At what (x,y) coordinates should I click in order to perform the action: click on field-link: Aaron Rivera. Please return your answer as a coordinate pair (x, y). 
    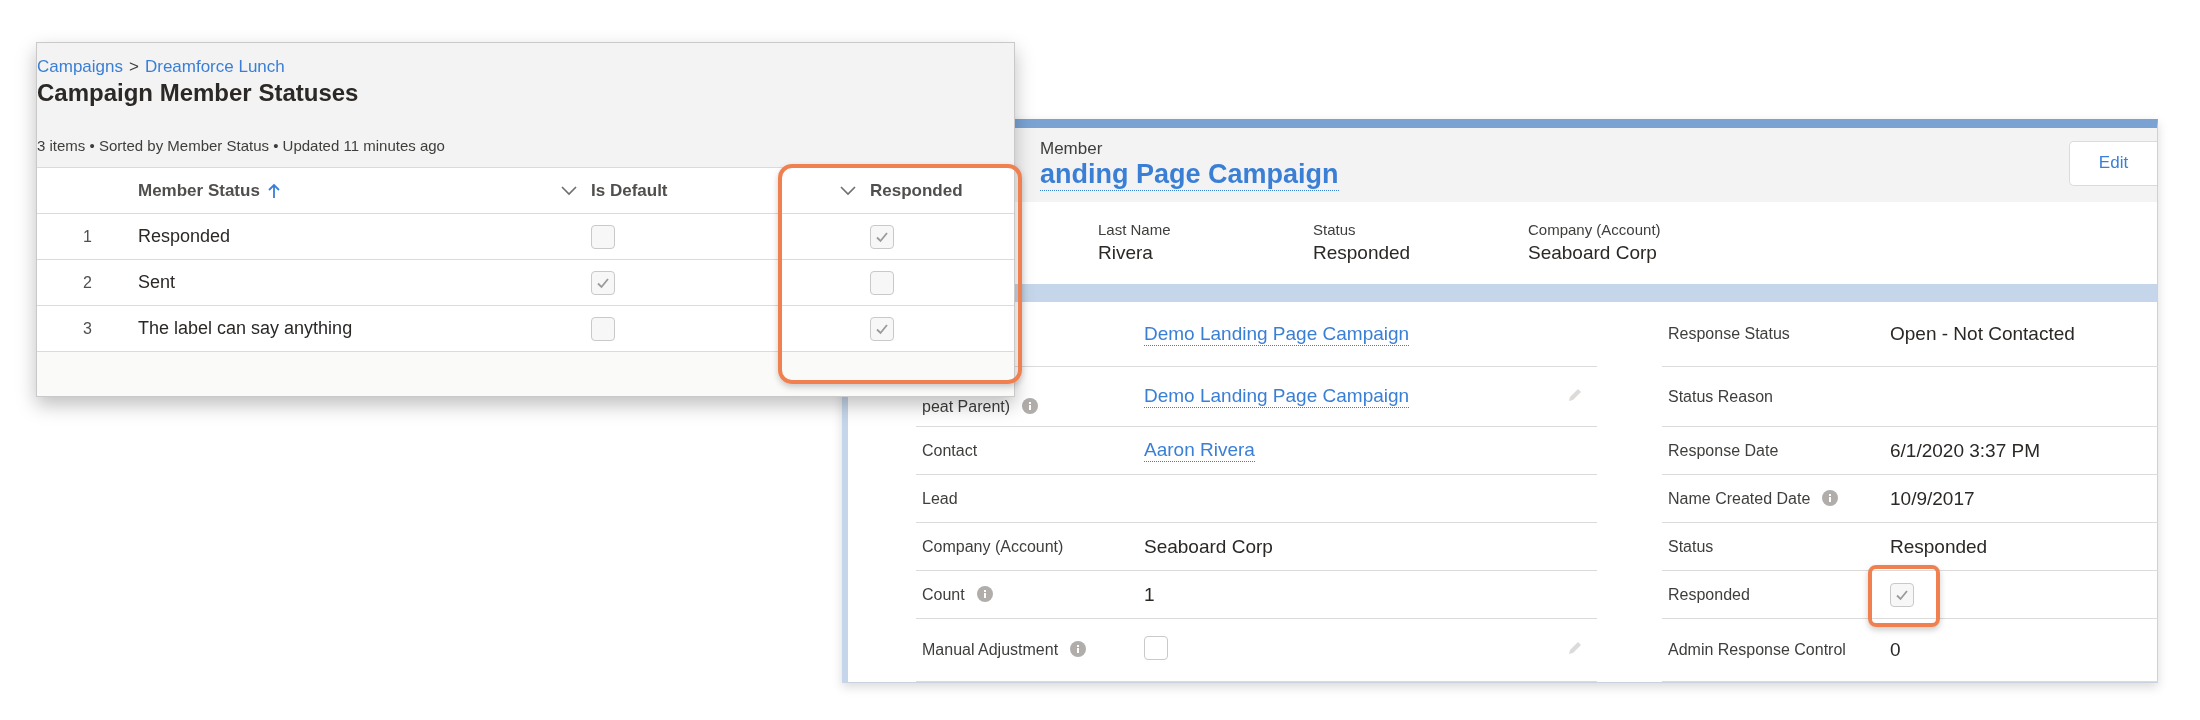
    Looking at the image, I should click on (1199, 450).